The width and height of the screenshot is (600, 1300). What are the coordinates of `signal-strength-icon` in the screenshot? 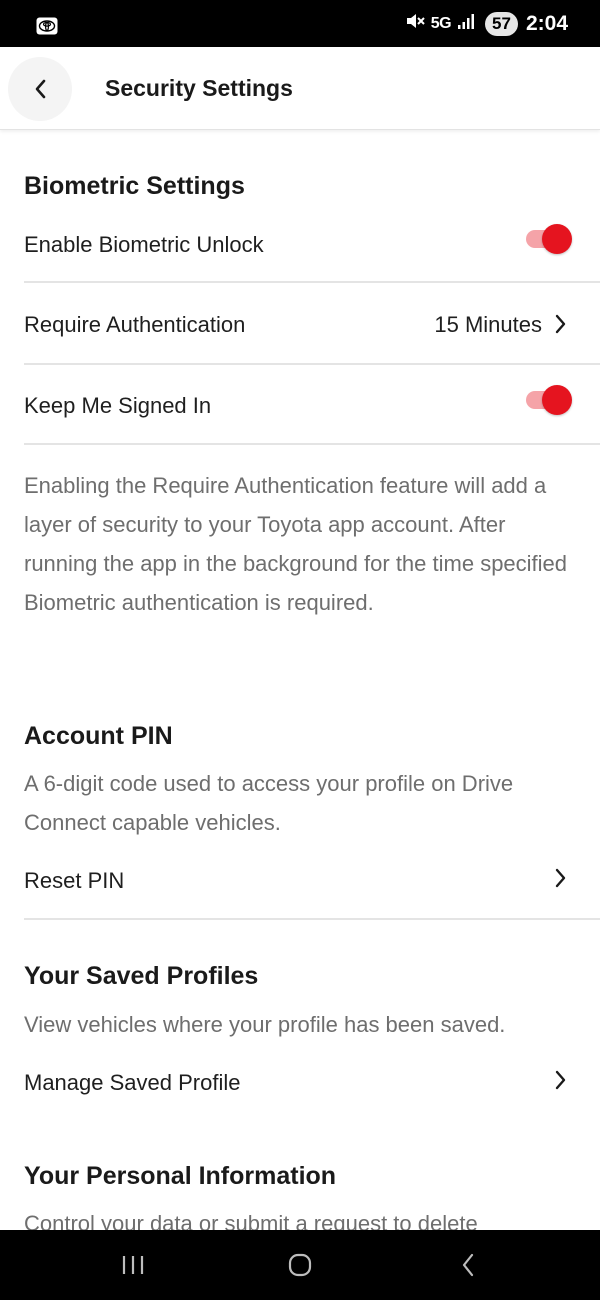 It's located at (467, 24).